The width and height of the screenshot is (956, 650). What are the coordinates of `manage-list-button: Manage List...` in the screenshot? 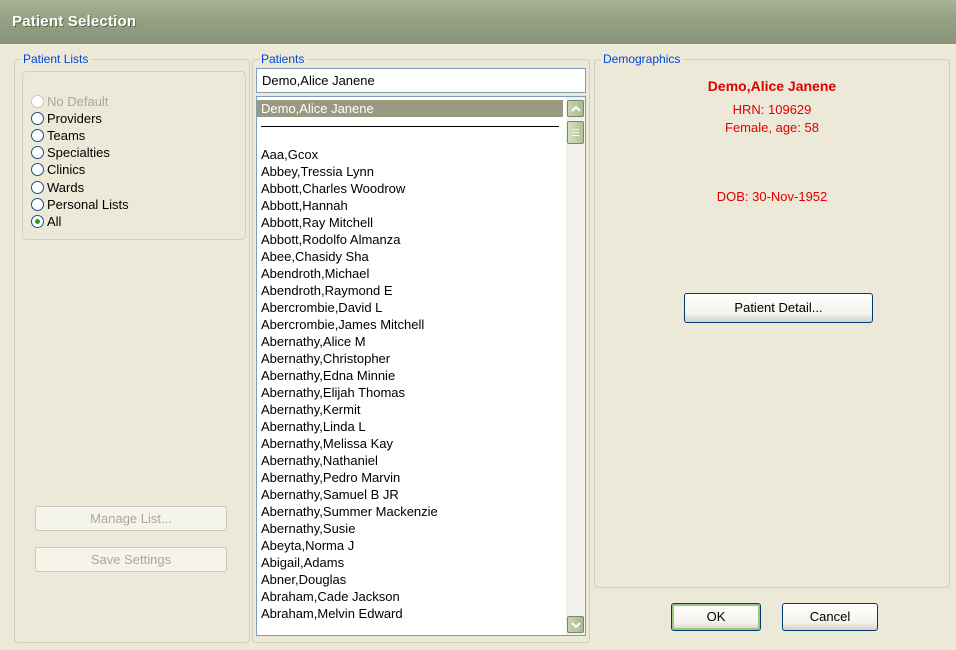 It's located at (131, 518).